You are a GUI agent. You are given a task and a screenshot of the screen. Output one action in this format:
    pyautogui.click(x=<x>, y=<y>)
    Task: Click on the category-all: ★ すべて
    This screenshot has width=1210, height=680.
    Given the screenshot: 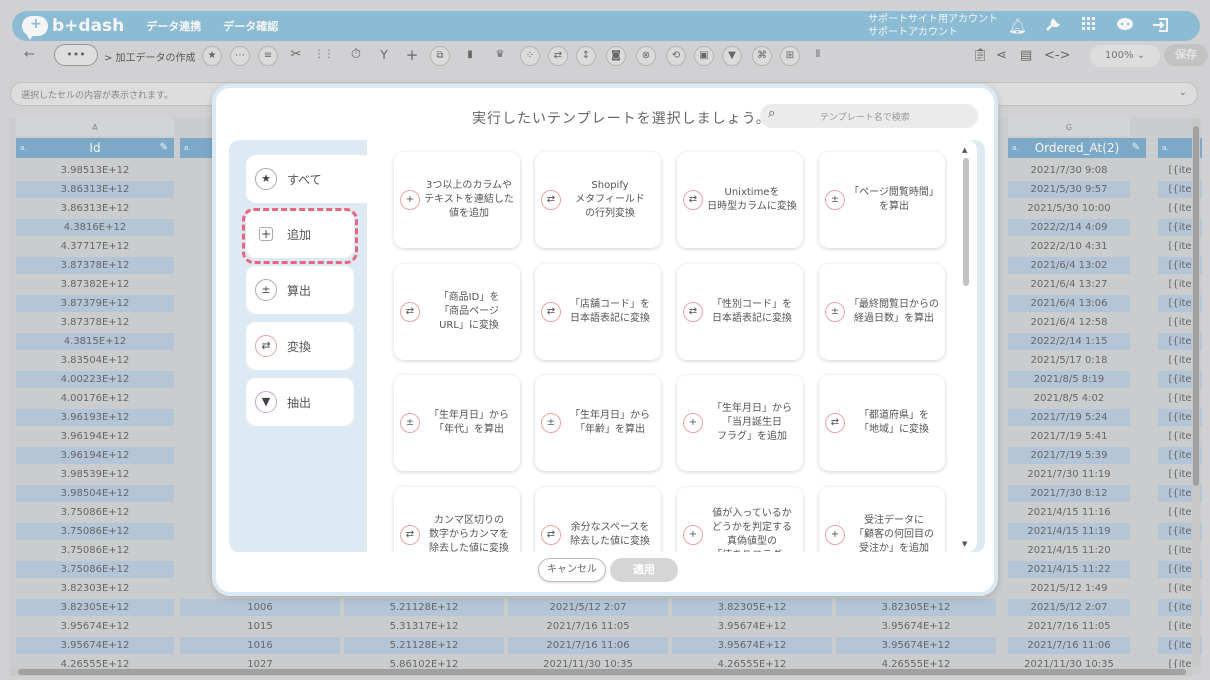 What is the action you would take?
    pyautogui.click(x=309, y=179)
    